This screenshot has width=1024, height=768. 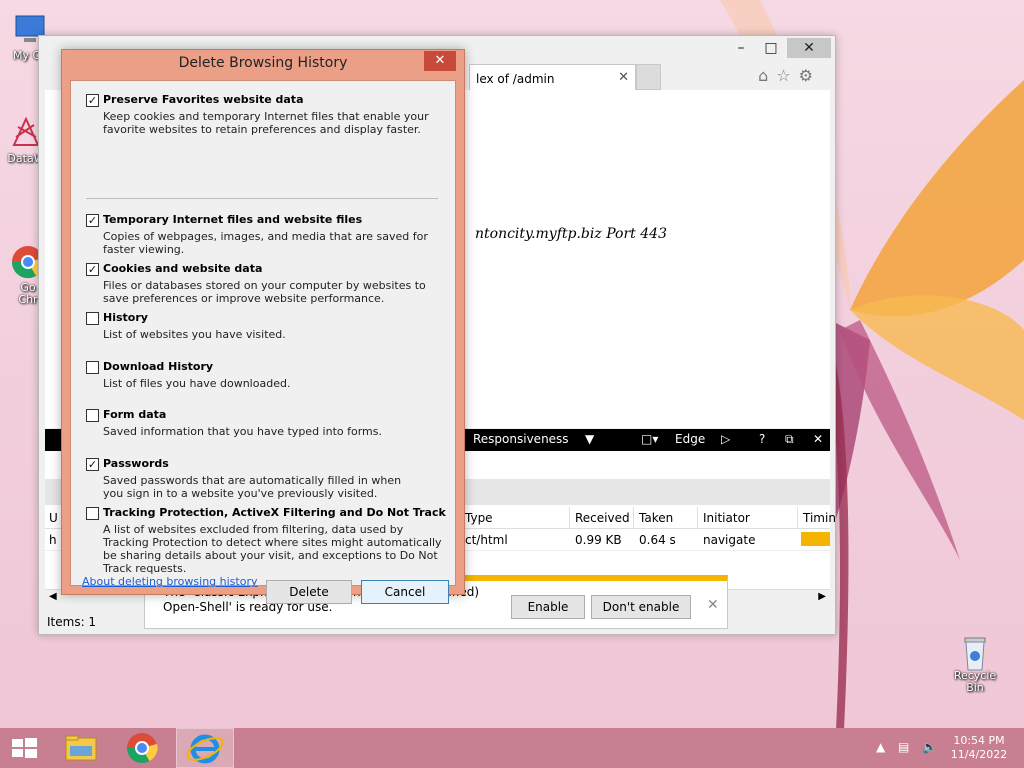 I want to click on desktop-icon-label: Go Chr, so click(x=28, y=293).